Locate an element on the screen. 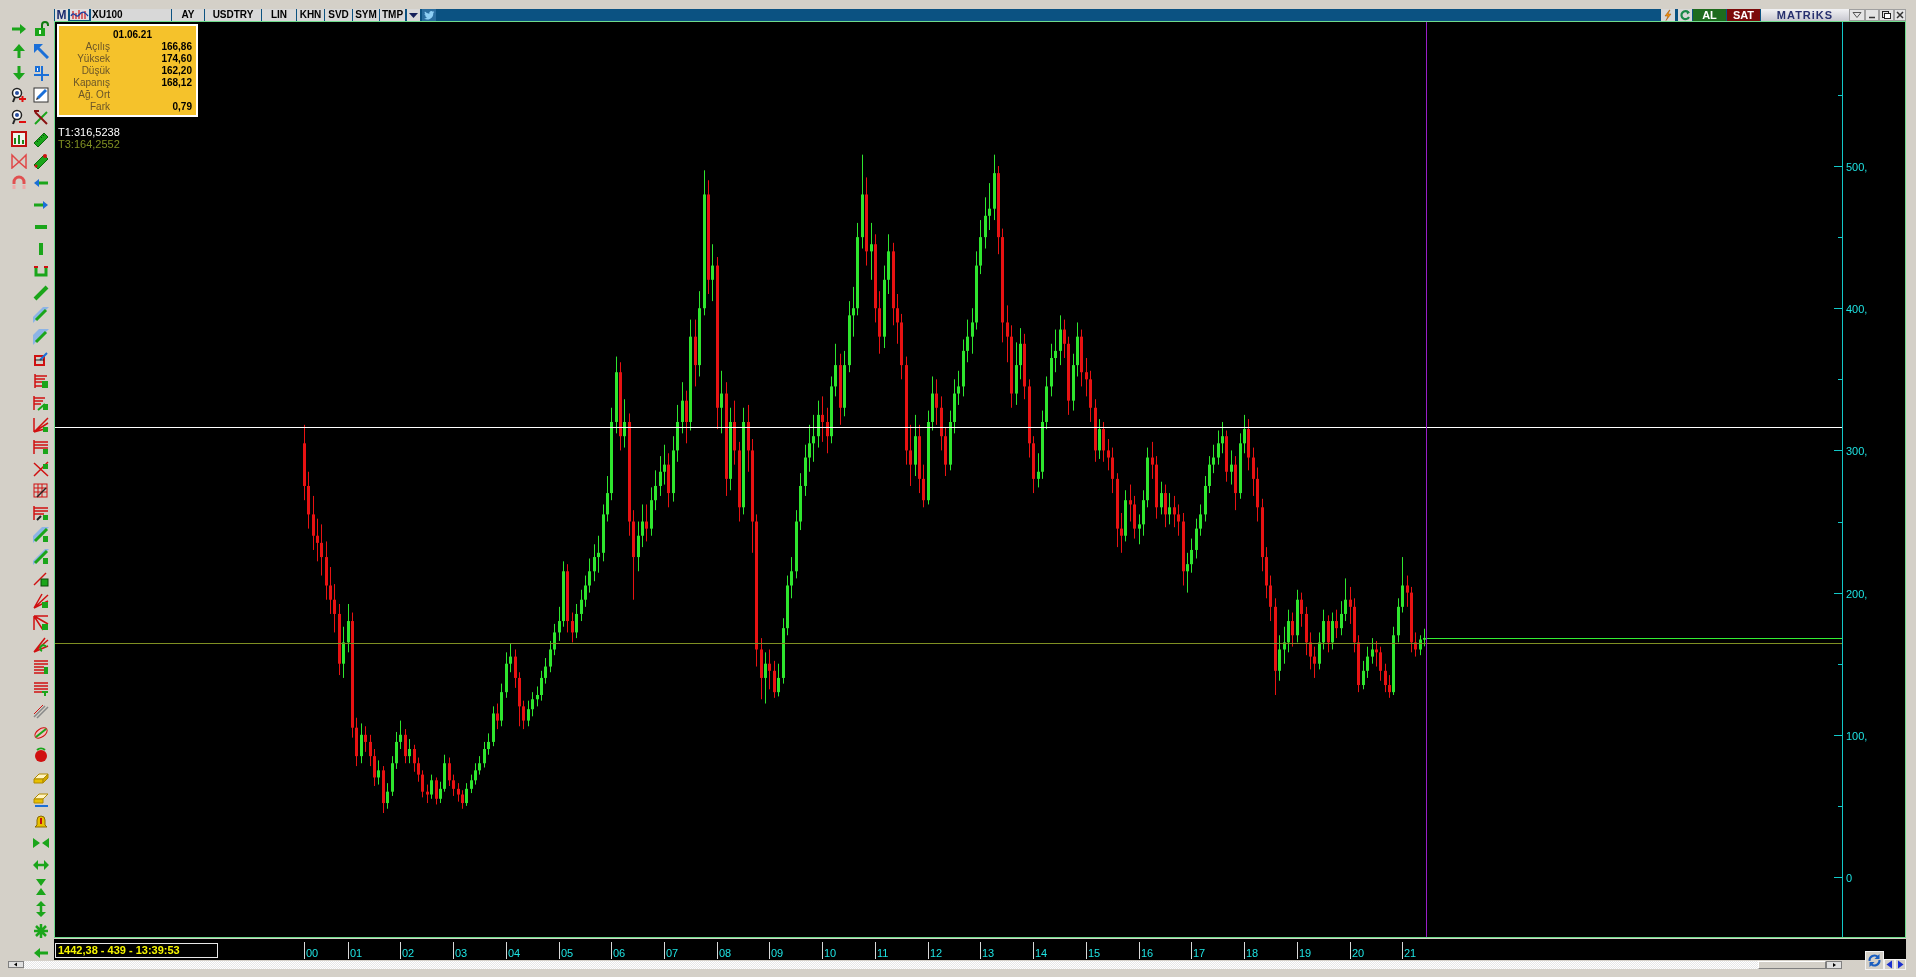  ellipse-icon is located at coordinates (41, 733).